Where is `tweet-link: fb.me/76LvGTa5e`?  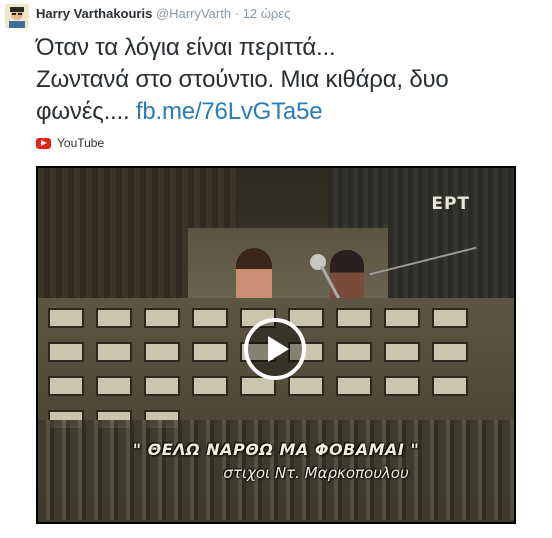 tweet-link: fb.me/76LvGTa5e is located at coordinates (229, 111).